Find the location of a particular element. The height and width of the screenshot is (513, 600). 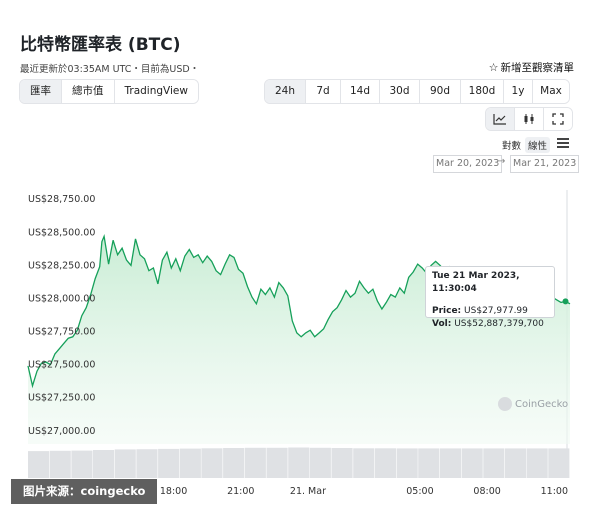

y-tick-label: US$28,000.00 is located at coordinates (61, 298).